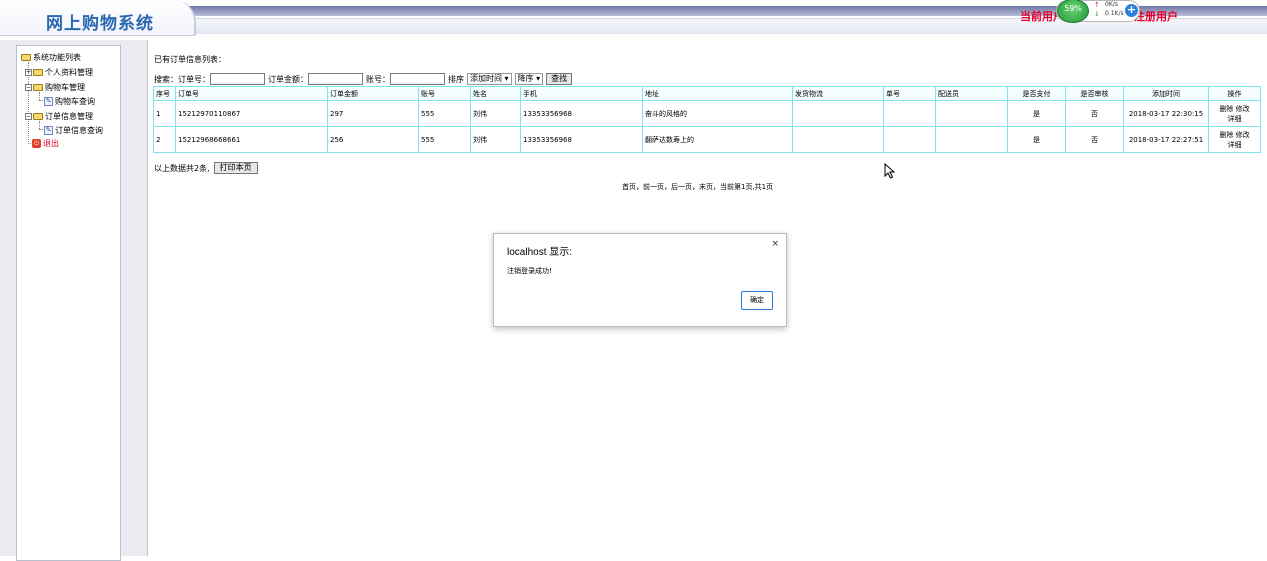  Describe the element at coordinates (57, 57) in the screenshot. I see `tree-root-label: 系统功能列表` at that location.